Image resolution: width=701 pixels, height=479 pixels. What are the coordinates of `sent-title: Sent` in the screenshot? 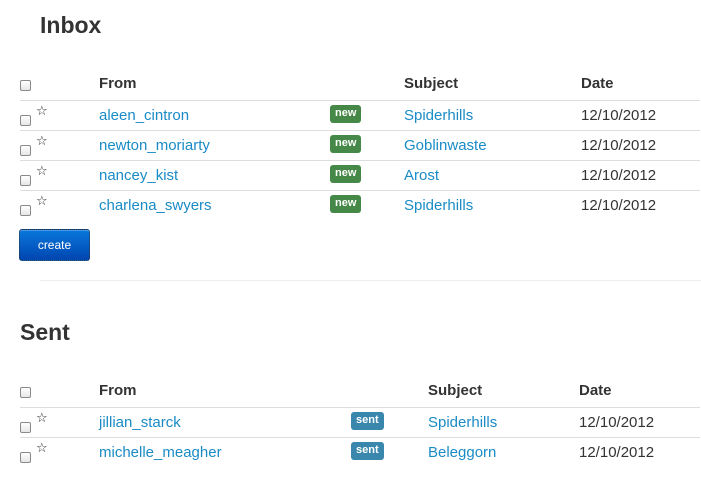 It's located at (45, 332).